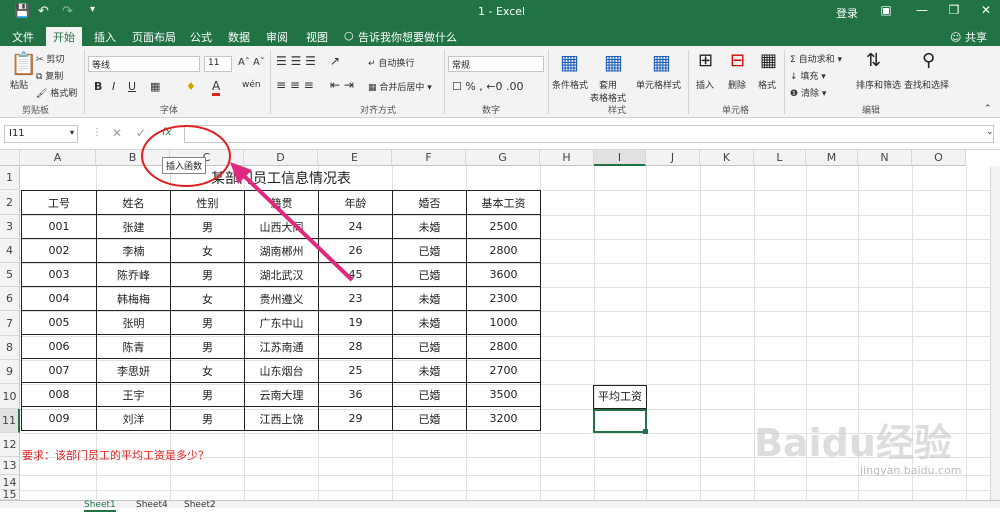 The image size is (1000, 512). I want to click on watermark-logo: Baidu经验, so click(853, 443).